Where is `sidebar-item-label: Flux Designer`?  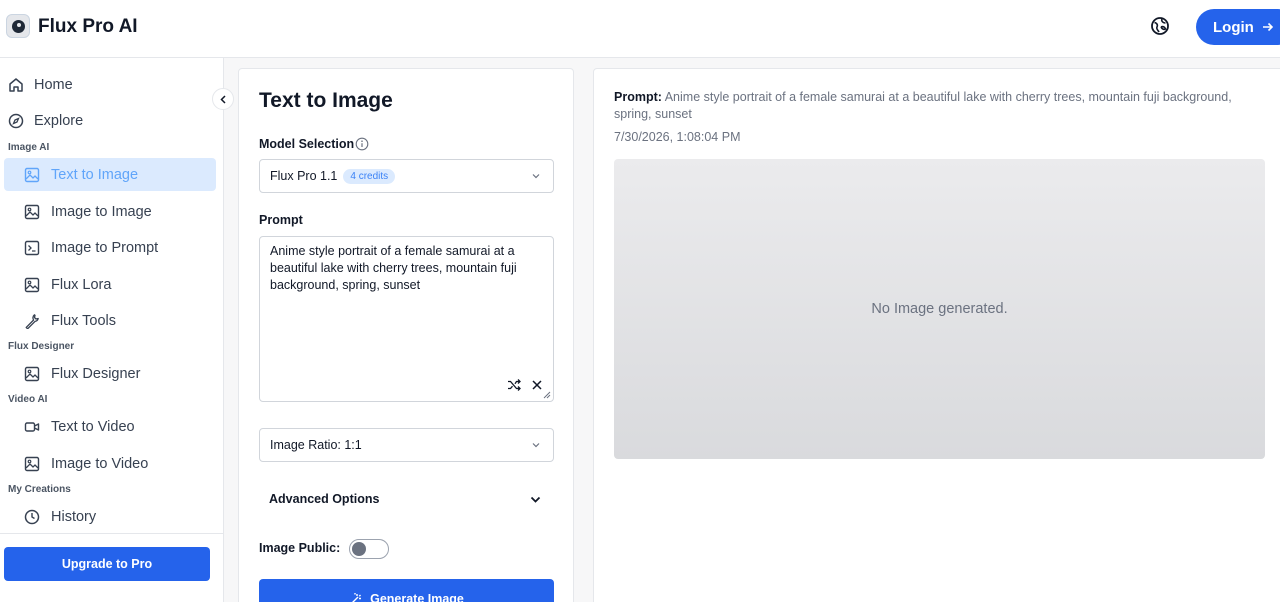
sidebar-item-label: Flux Designer is located at coordinates (96, 373).